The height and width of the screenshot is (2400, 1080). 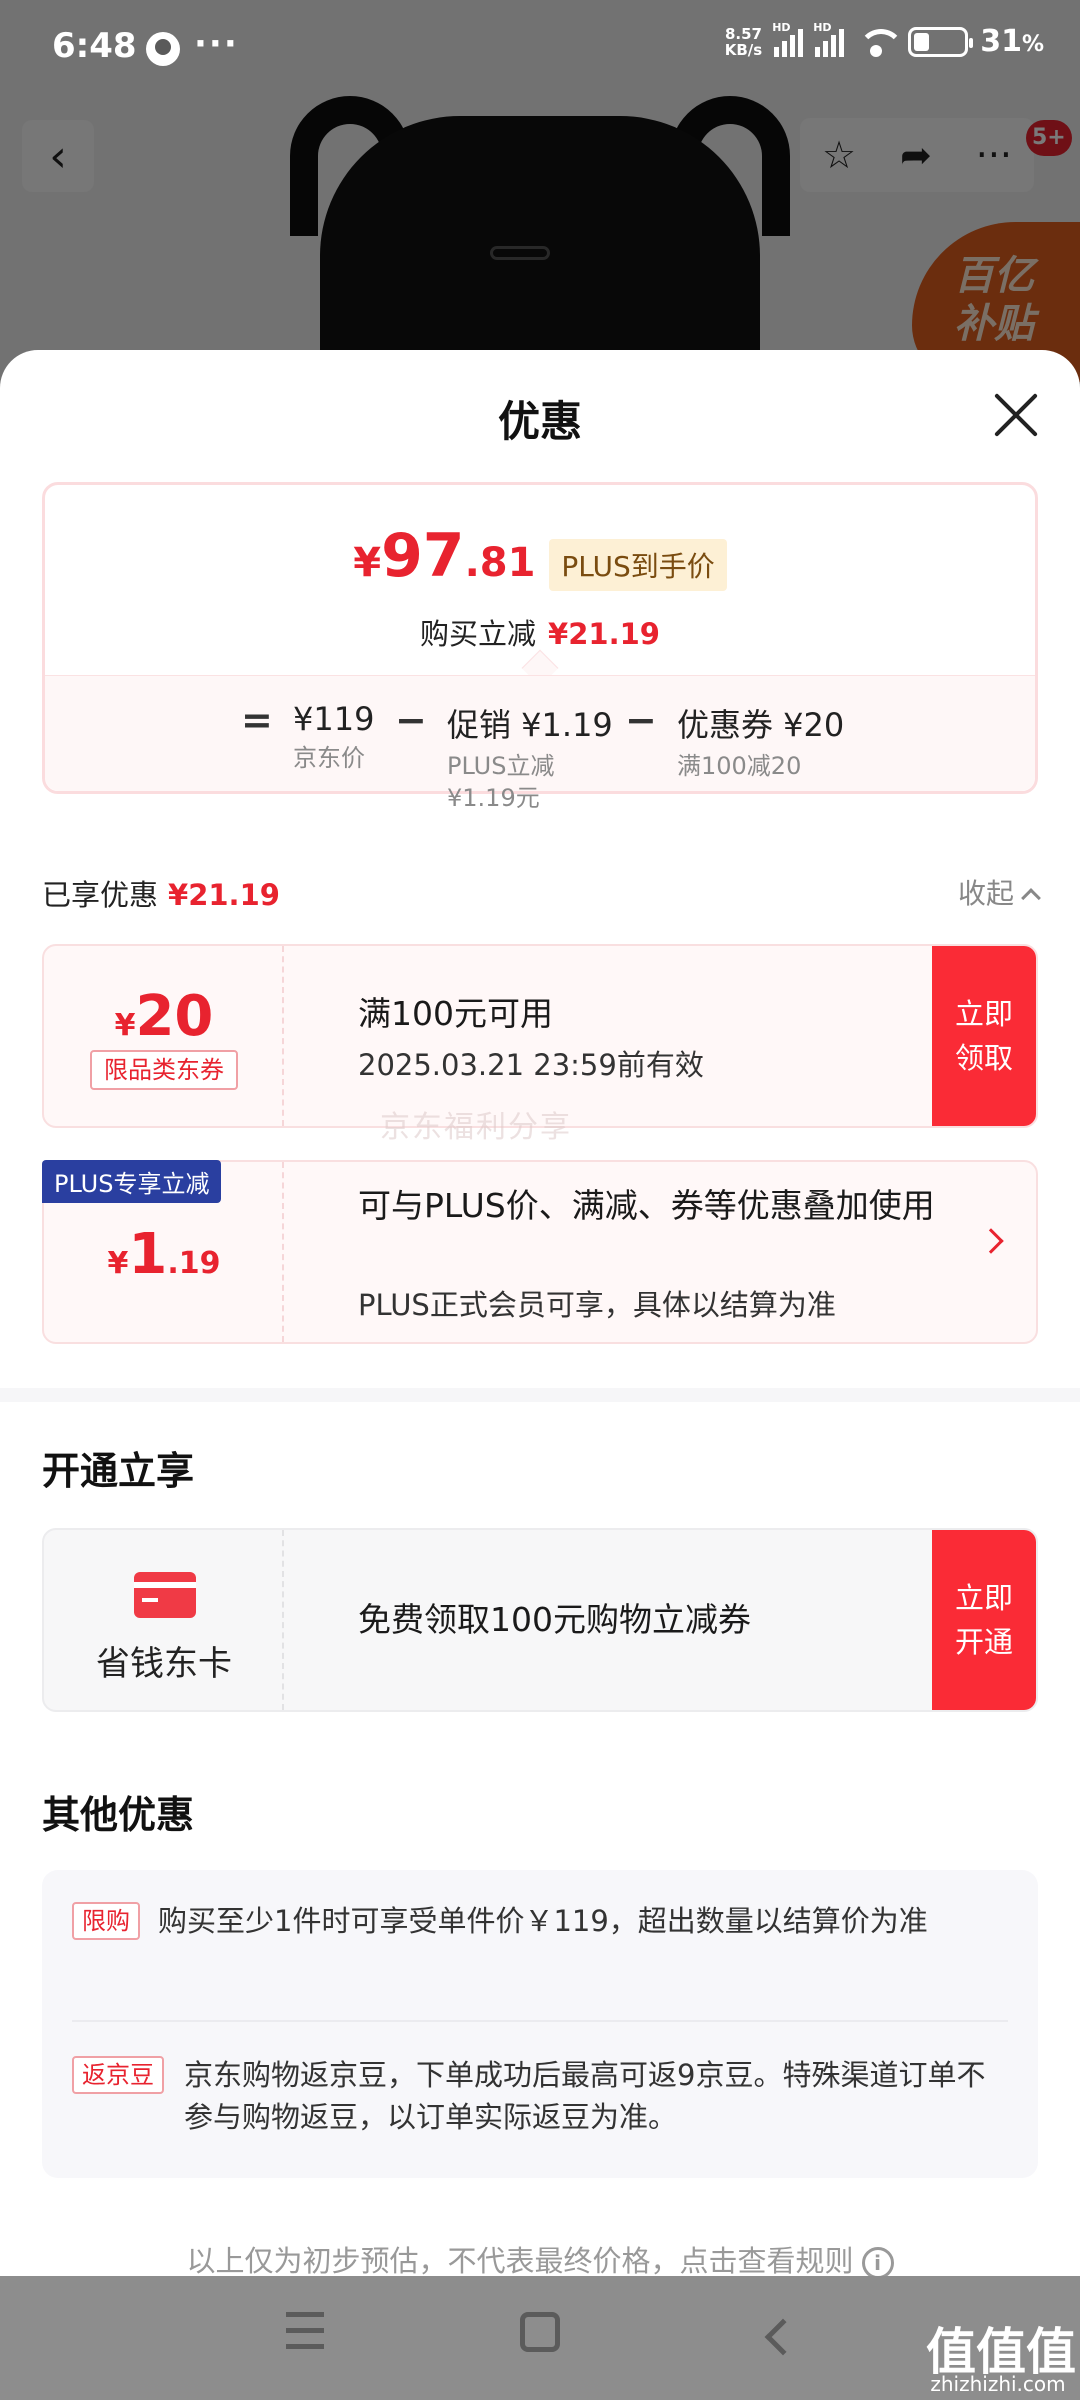 I want to click on divider, so click(x=540, y=2021).